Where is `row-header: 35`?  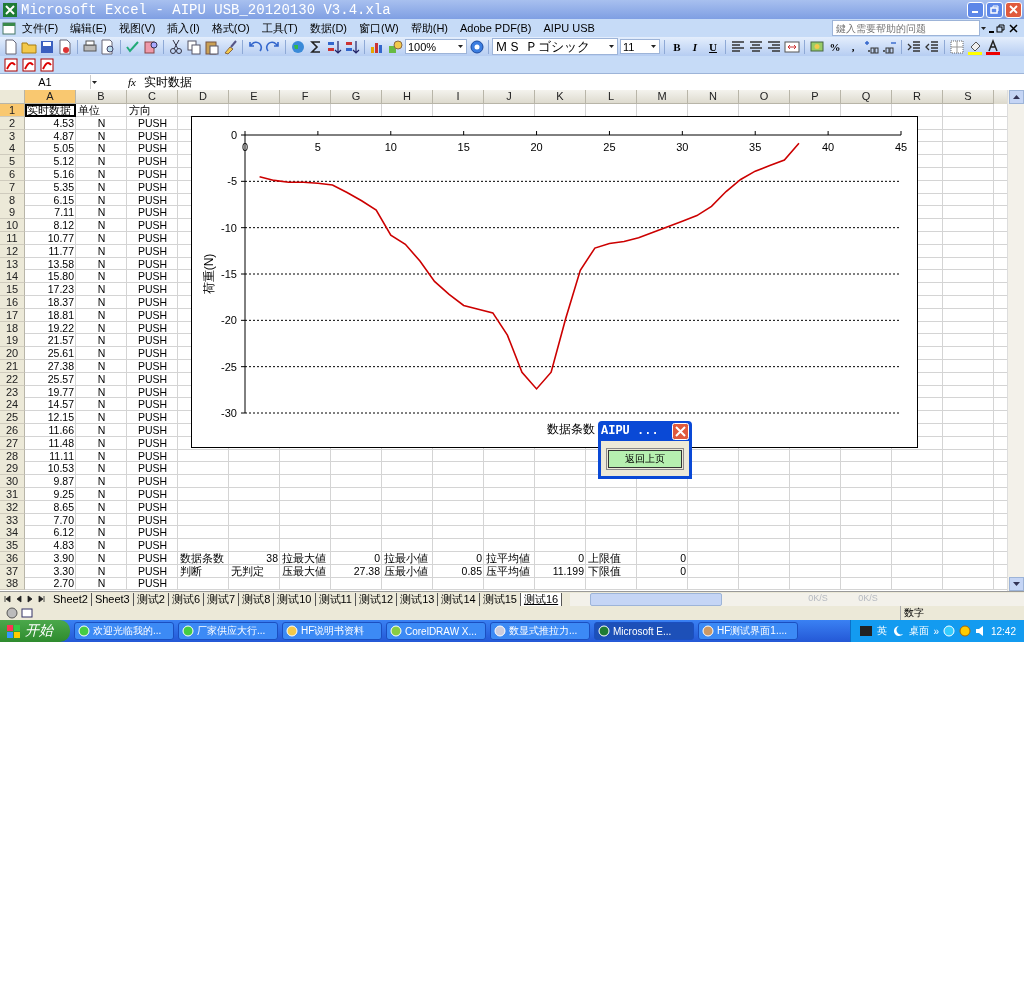
row-header: 35 is located at coordinates (12, 546).